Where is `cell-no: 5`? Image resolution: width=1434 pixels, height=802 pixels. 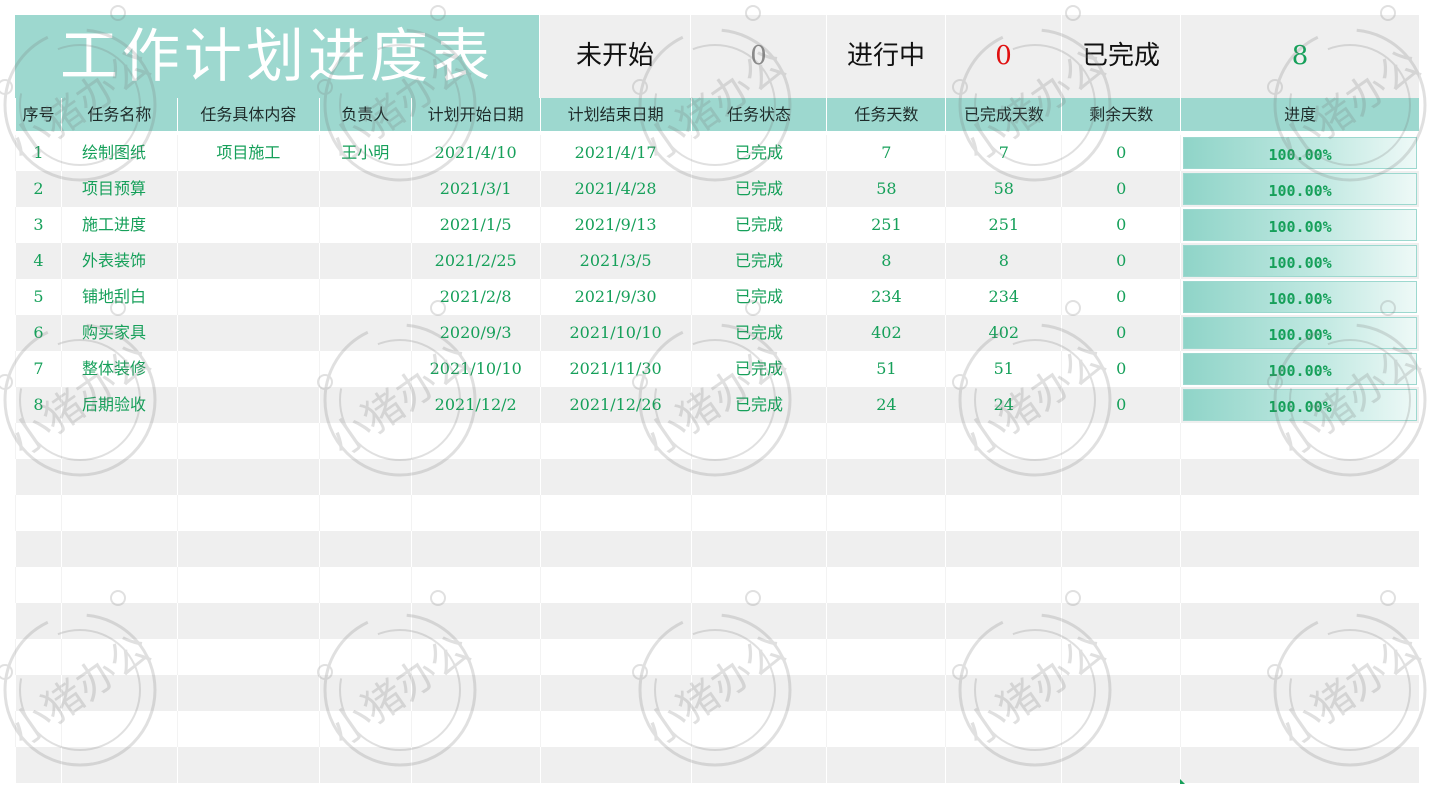 cell-no: 5 is located at coordinates (38, 297).